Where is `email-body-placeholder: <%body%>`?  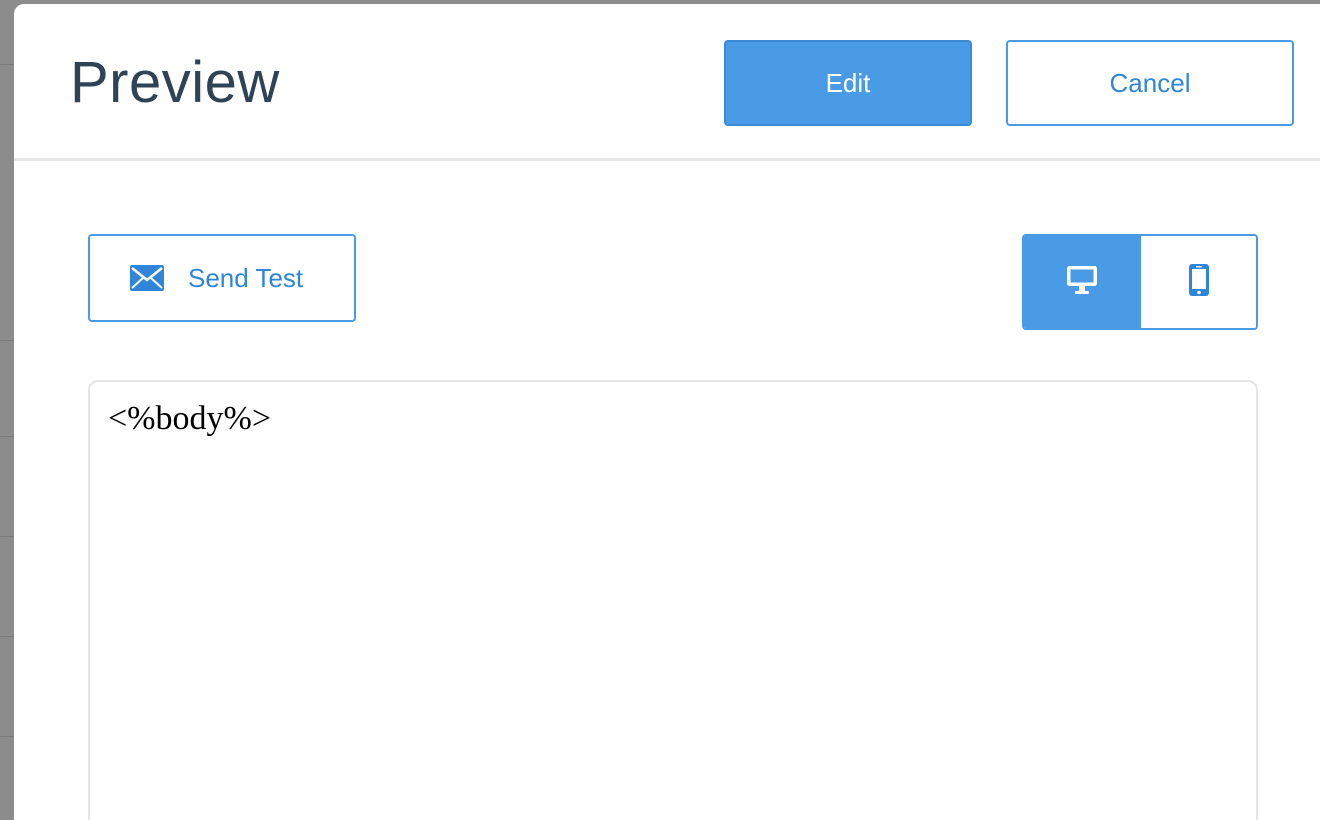 email-body-placeholder: <%body%> is located at coordinates (189, 418).